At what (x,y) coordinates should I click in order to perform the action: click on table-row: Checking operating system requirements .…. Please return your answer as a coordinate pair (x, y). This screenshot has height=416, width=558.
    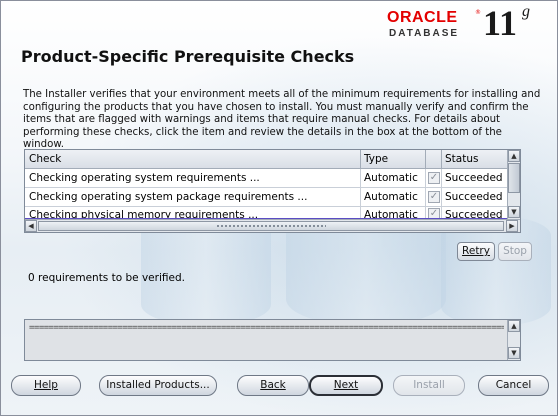
    Looking at the image, I should click on (266, 178).